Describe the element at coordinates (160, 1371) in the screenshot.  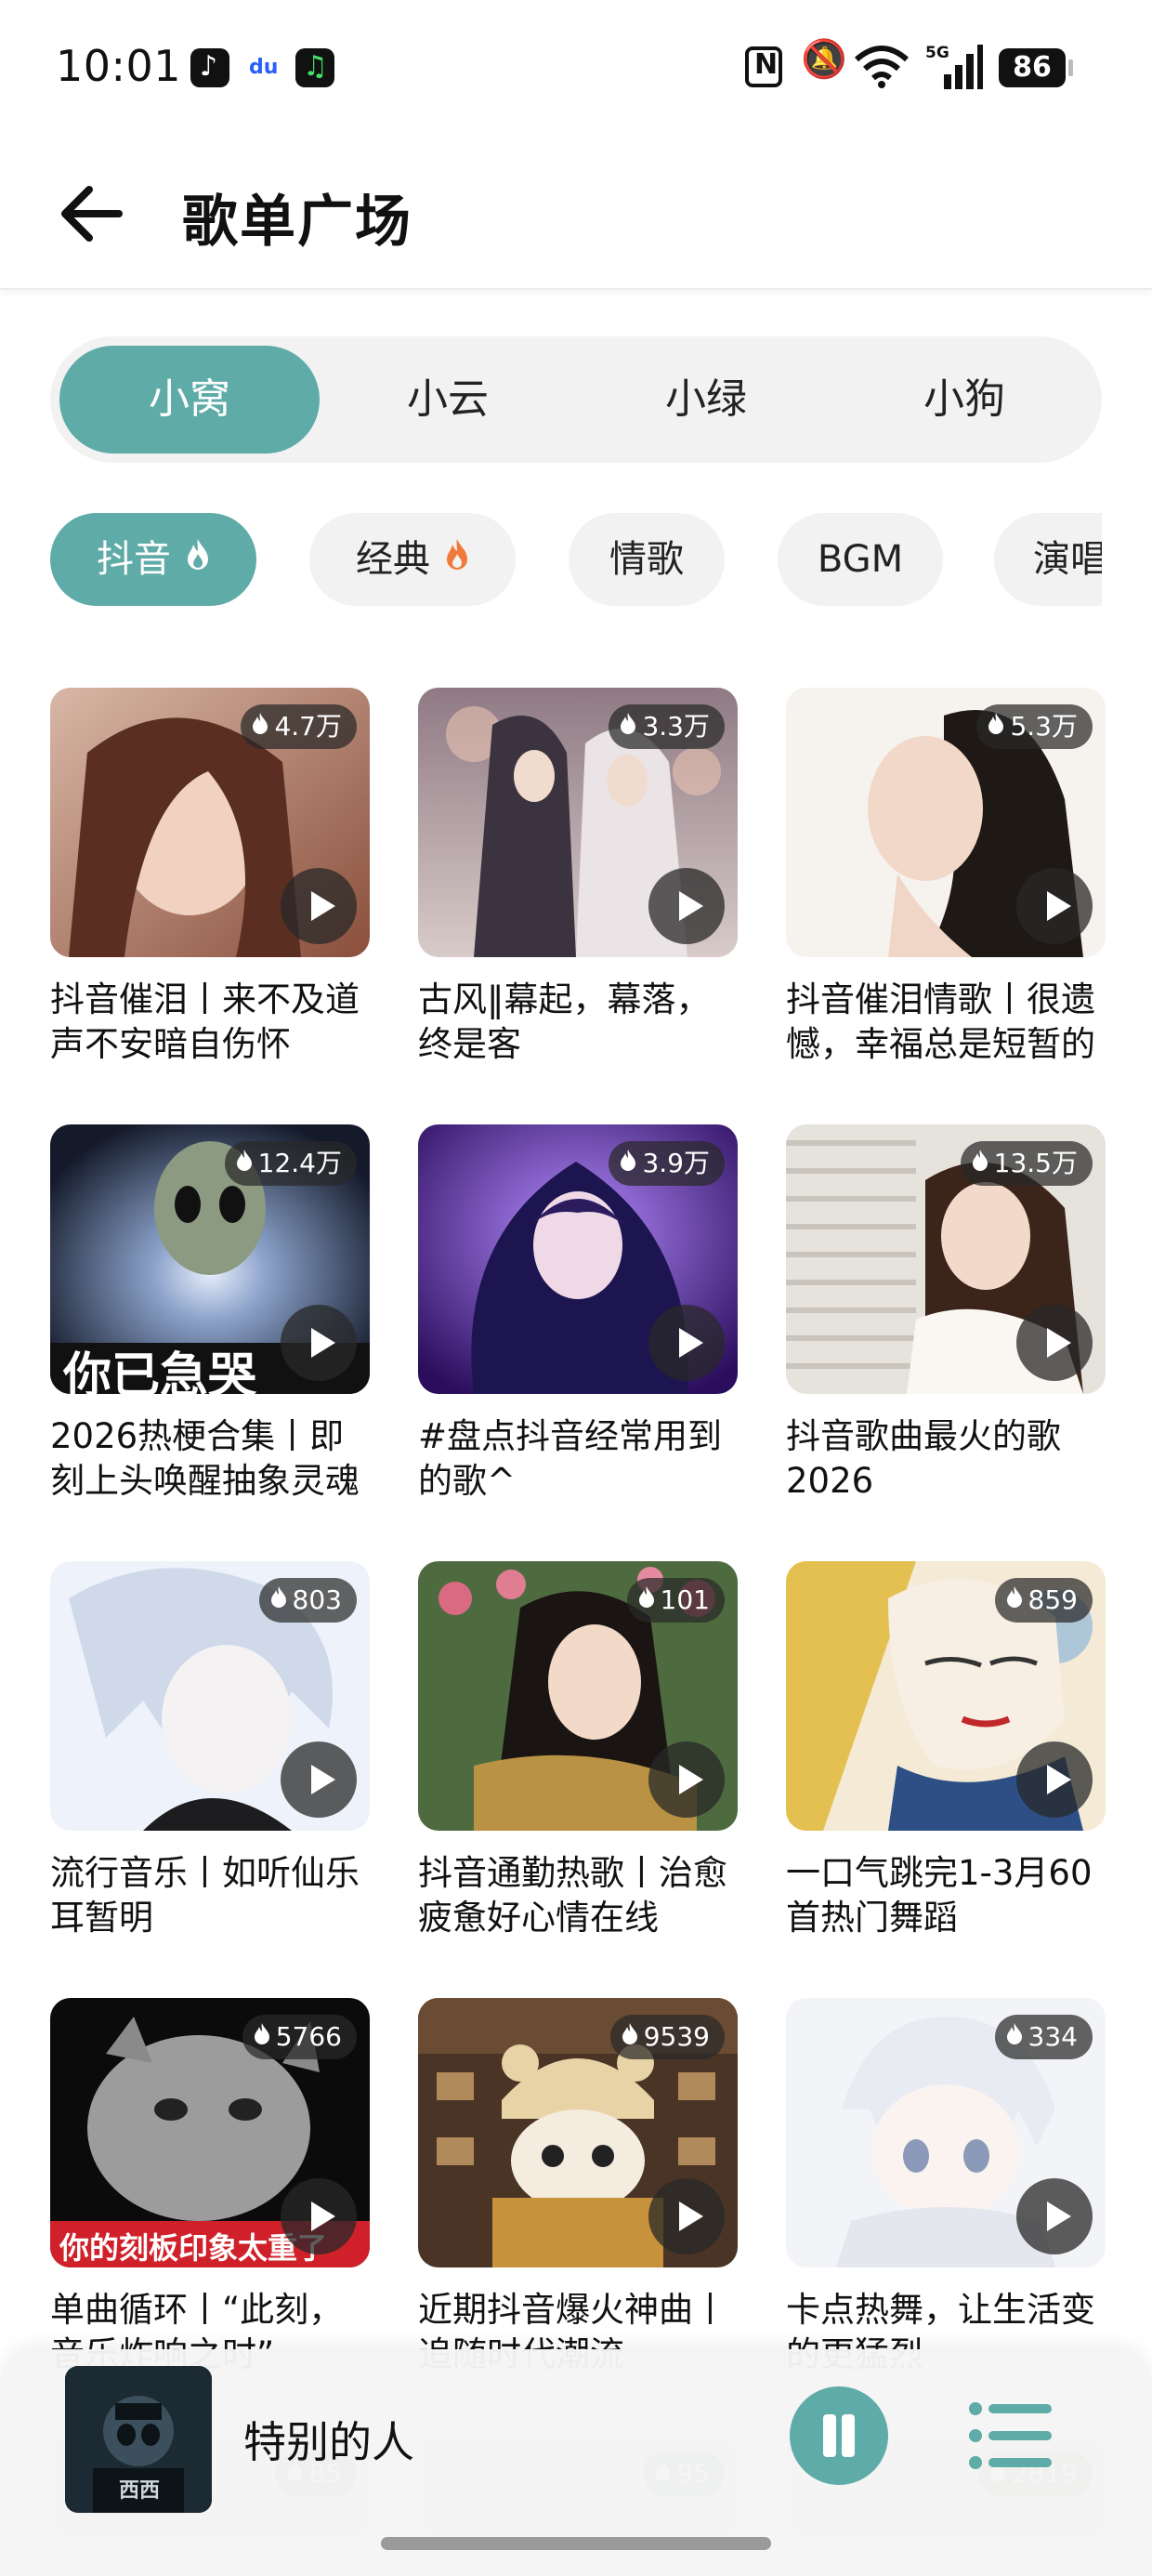
I see `cover-caption: 你已急哭` at that location.